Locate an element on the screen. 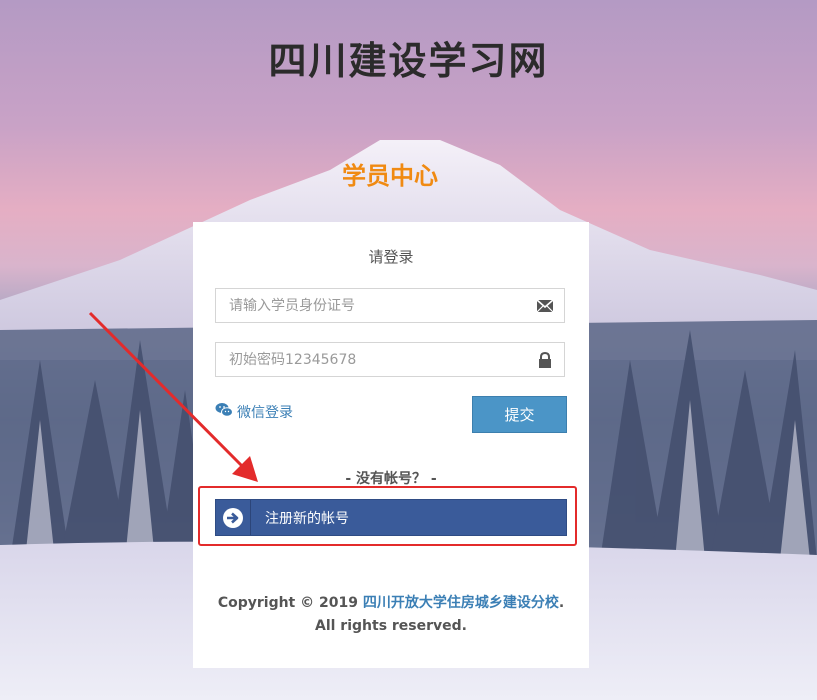 Image resolution: width=817 pixels, height=700 pixels. login-prompt: 请登录 is located at coordinates (391, 257).